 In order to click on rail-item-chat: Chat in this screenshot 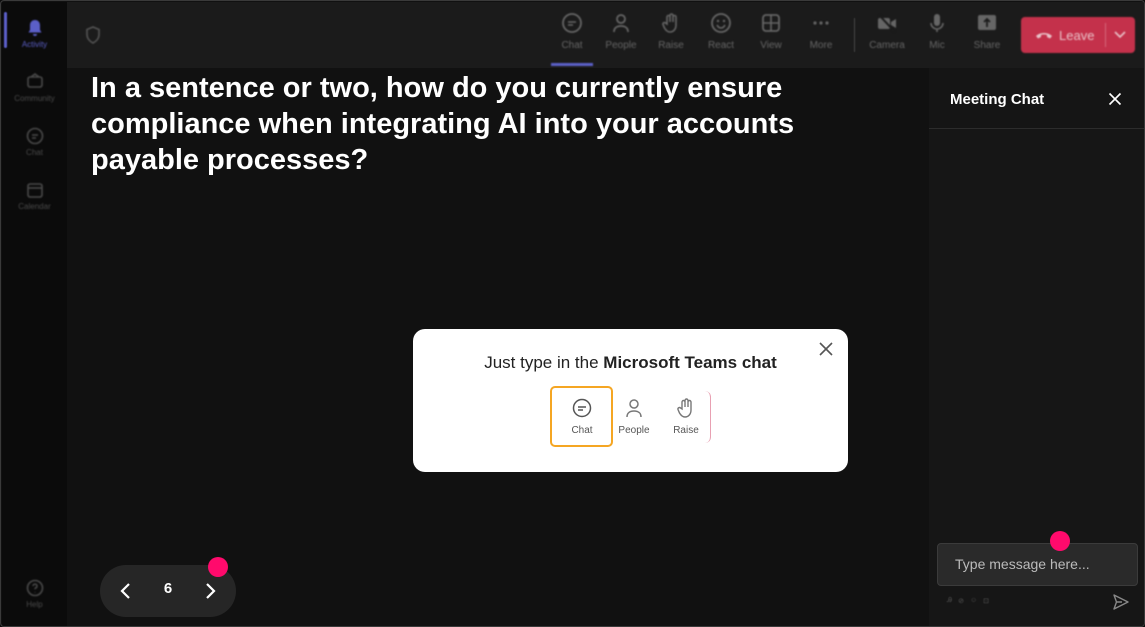, I will do `click(34, 145)`.